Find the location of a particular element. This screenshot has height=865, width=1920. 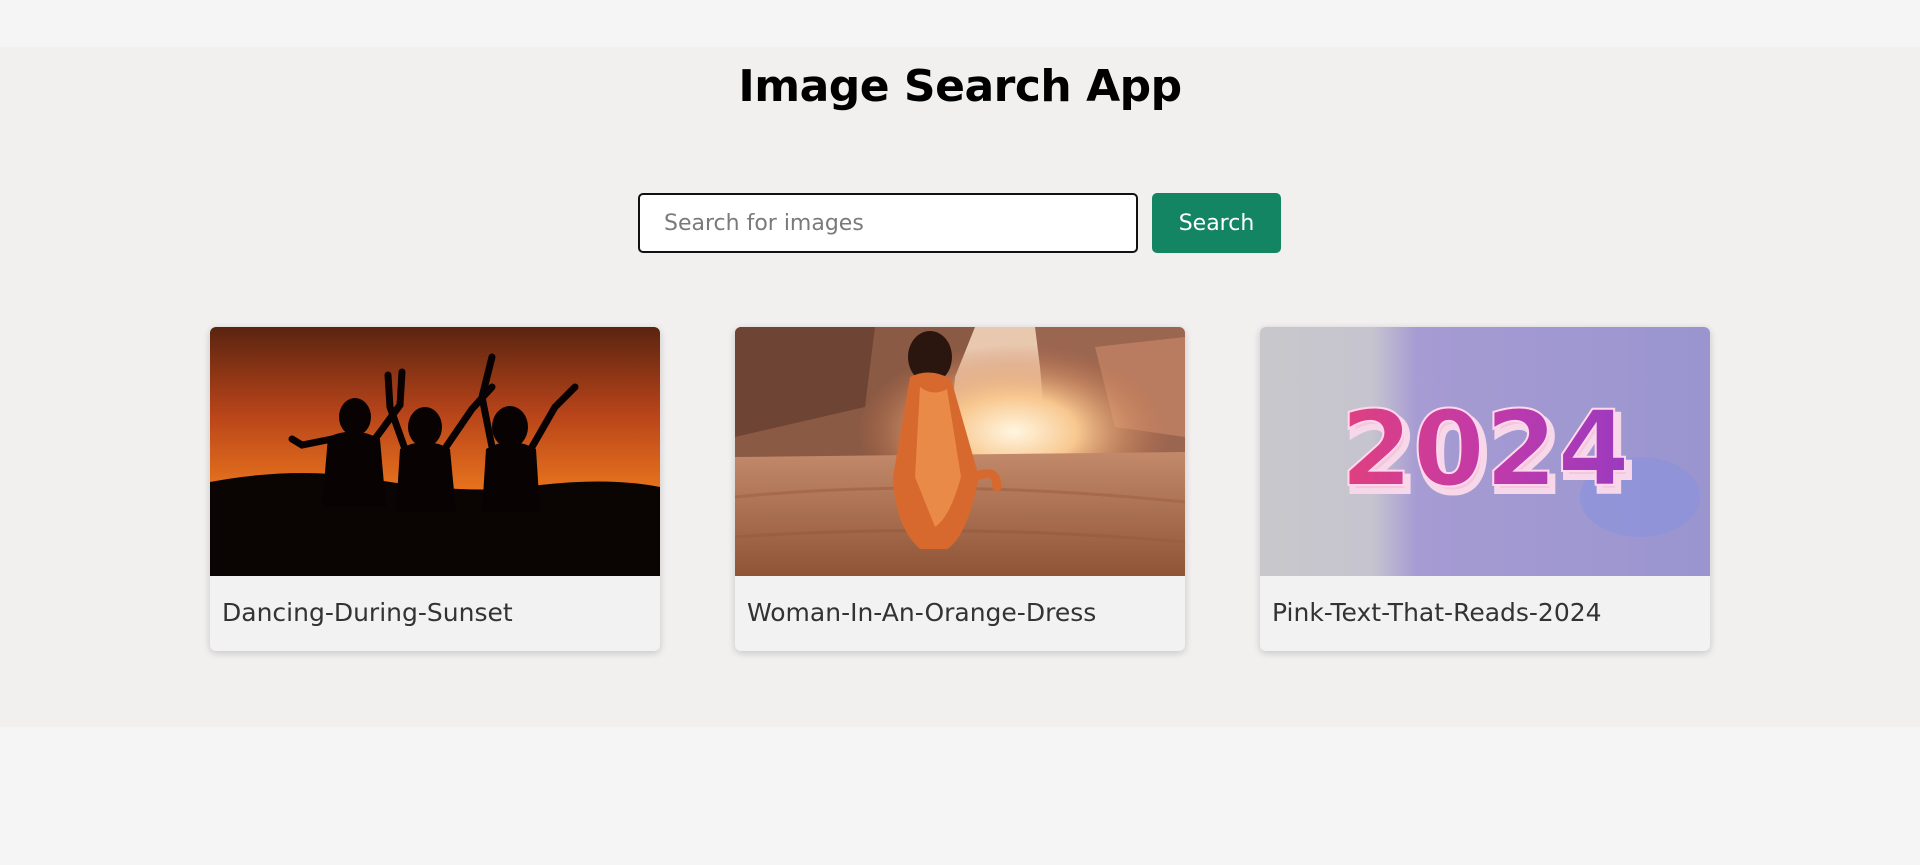

image-card-3: 2024 2024 Pink-Text-That-Reads-2024 is located at coordinates (1485, 489).